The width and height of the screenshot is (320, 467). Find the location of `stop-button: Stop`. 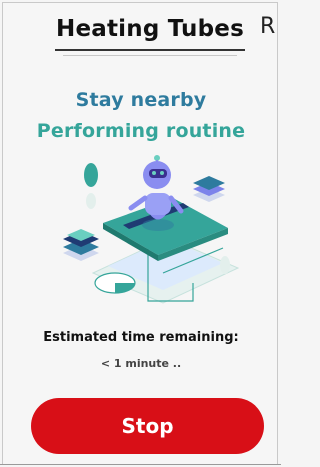

stop-button: Stop is located at coordinates (147, 426).